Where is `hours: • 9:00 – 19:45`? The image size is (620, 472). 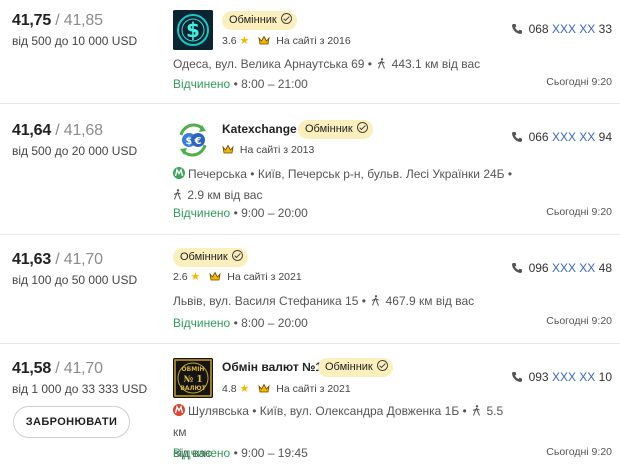
hours: • 9:00 – 19:45 is located at coordinates (270, 453).